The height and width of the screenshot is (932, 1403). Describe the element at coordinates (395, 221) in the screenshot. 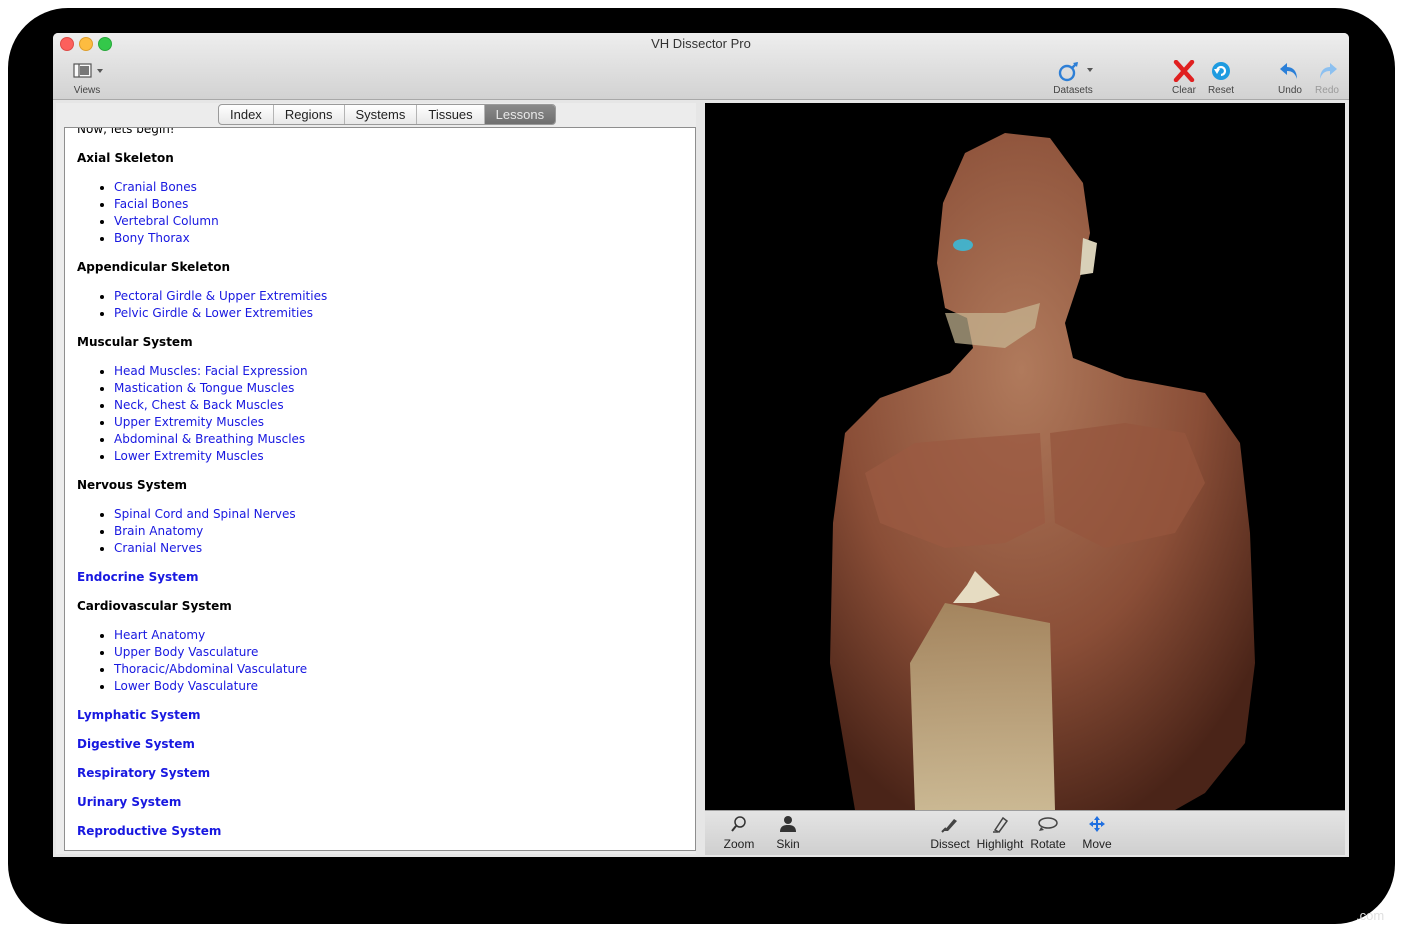

I see `lesson-link-vertebral-column: Vertebral Column` at that location.